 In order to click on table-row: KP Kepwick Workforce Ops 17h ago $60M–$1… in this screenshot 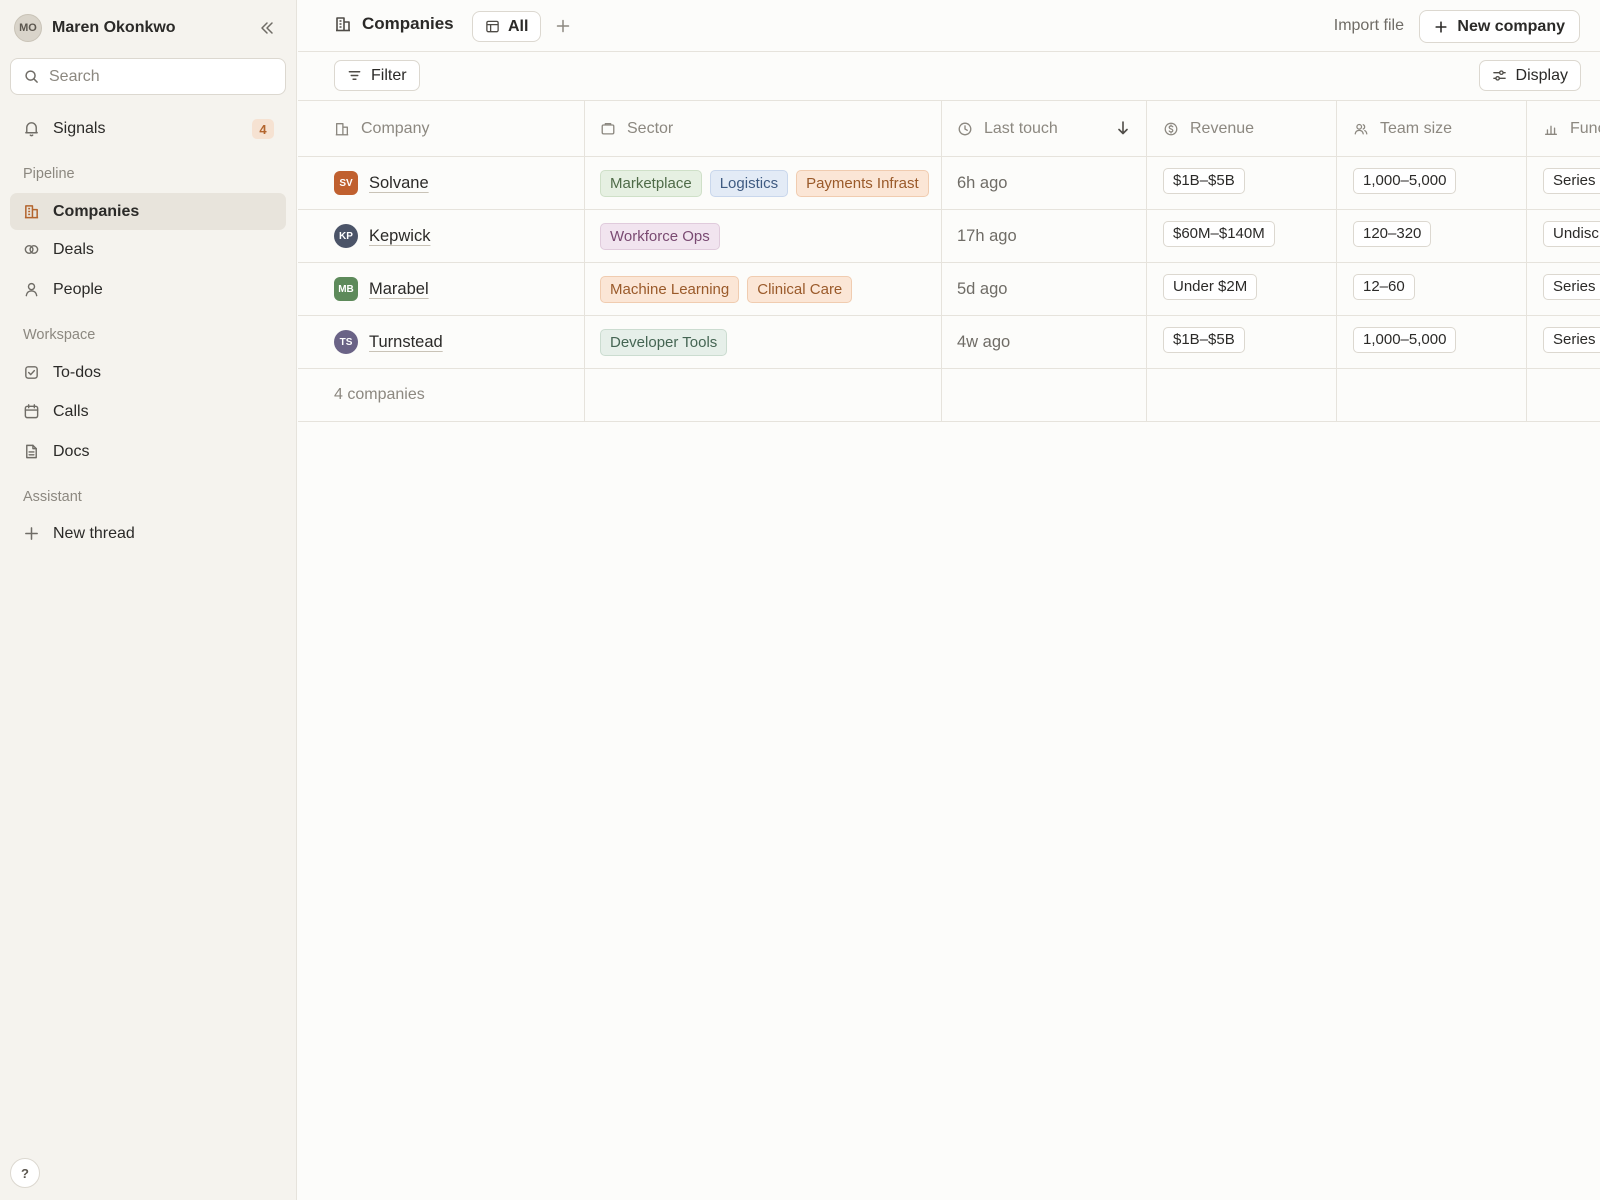, I will do `click(949, 236)`.